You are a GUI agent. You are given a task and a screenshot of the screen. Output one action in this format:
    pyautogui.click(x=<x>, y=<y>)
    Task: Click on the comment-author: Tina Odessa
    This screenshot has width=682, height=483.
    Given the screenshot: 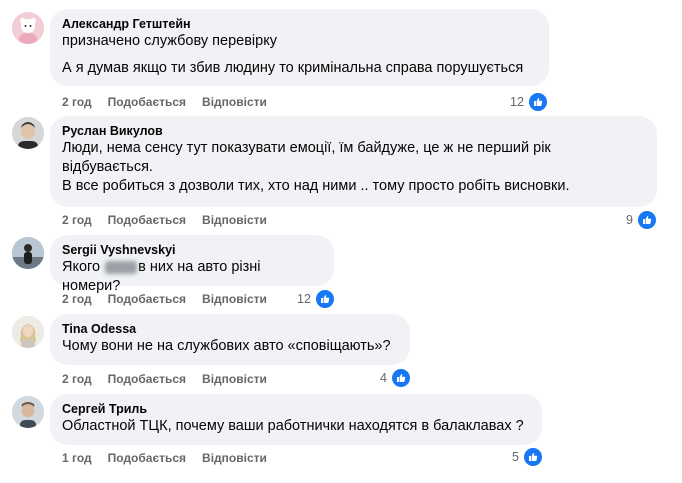 What is the action you would take?
    pyautogui.click(x=230, y=329)
    